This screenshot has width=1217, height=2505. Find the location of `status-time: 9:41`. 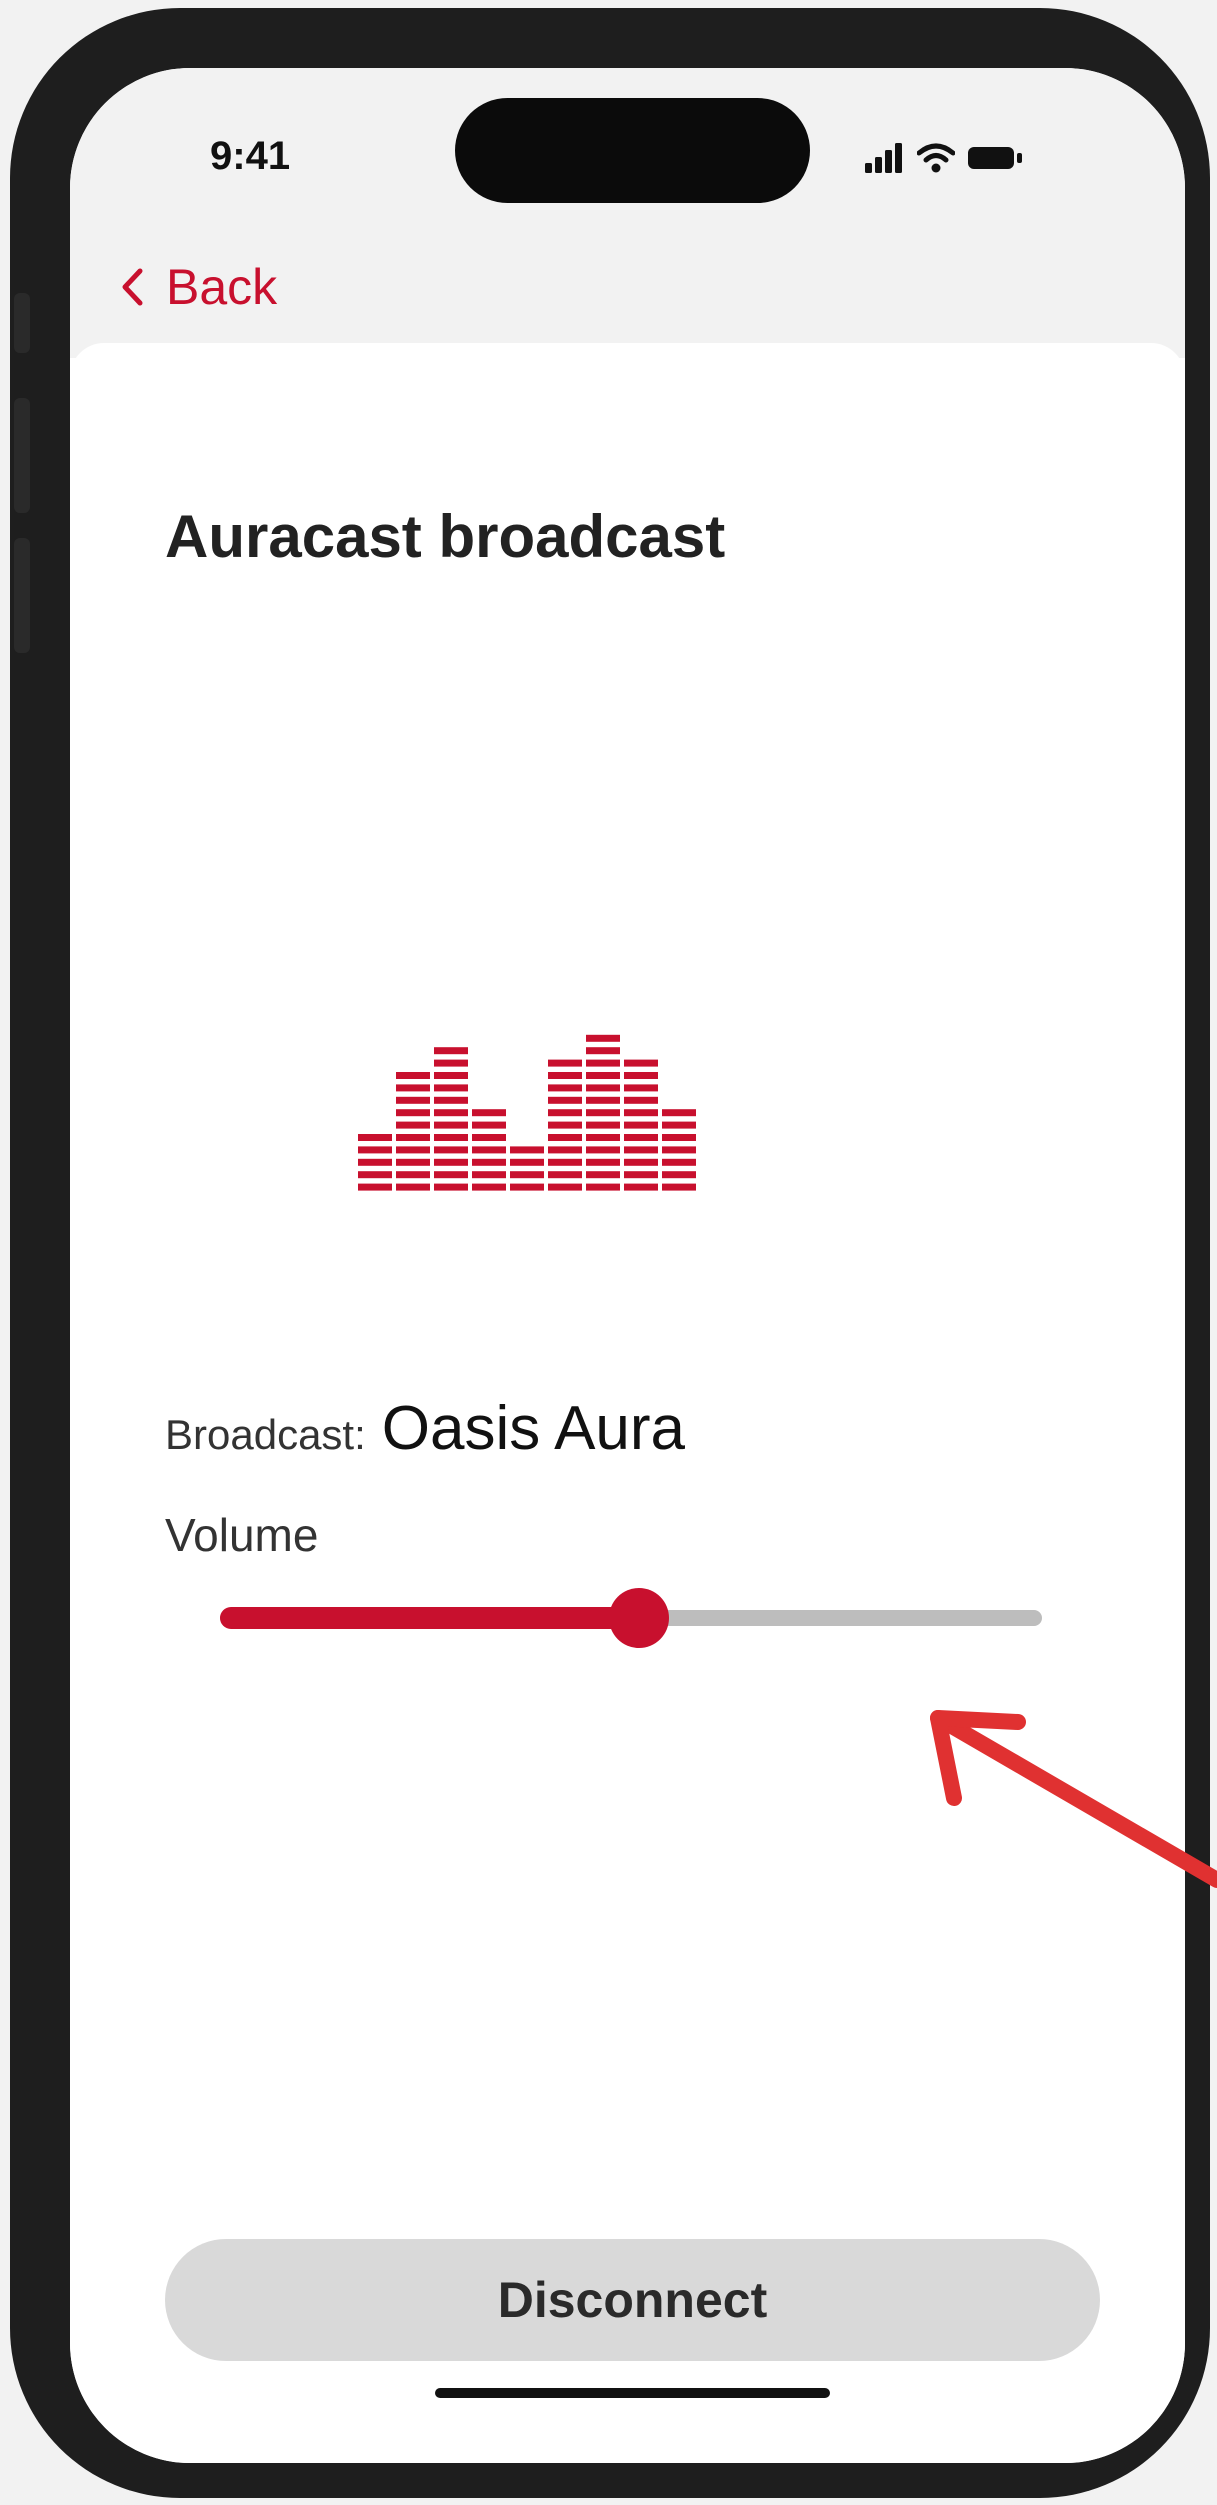

status-time: 9:41 is located at coordinates (250, 156).